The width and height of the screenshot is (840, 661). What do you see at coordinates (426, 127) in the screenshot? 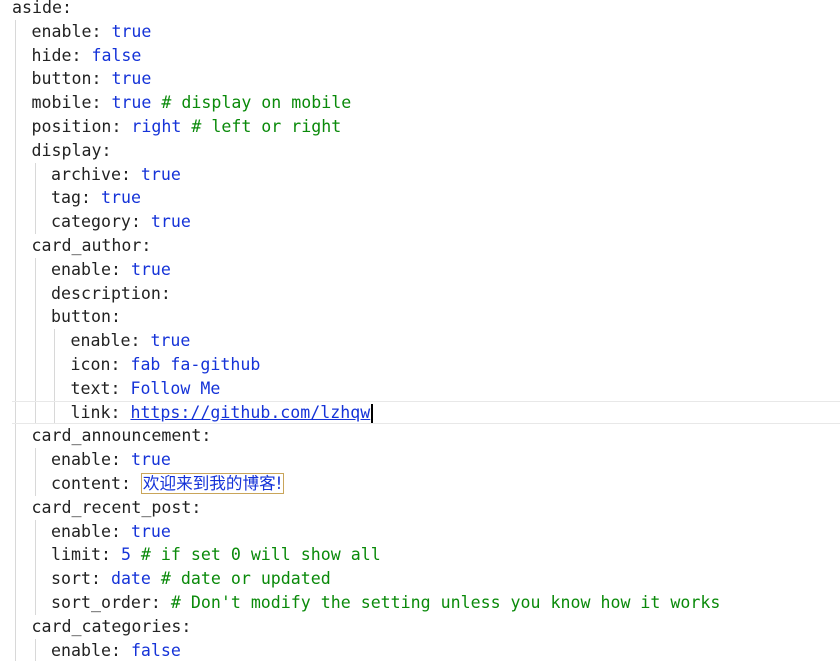
I see `code-line: position: right # left or right` at bounding box center [426, 127].